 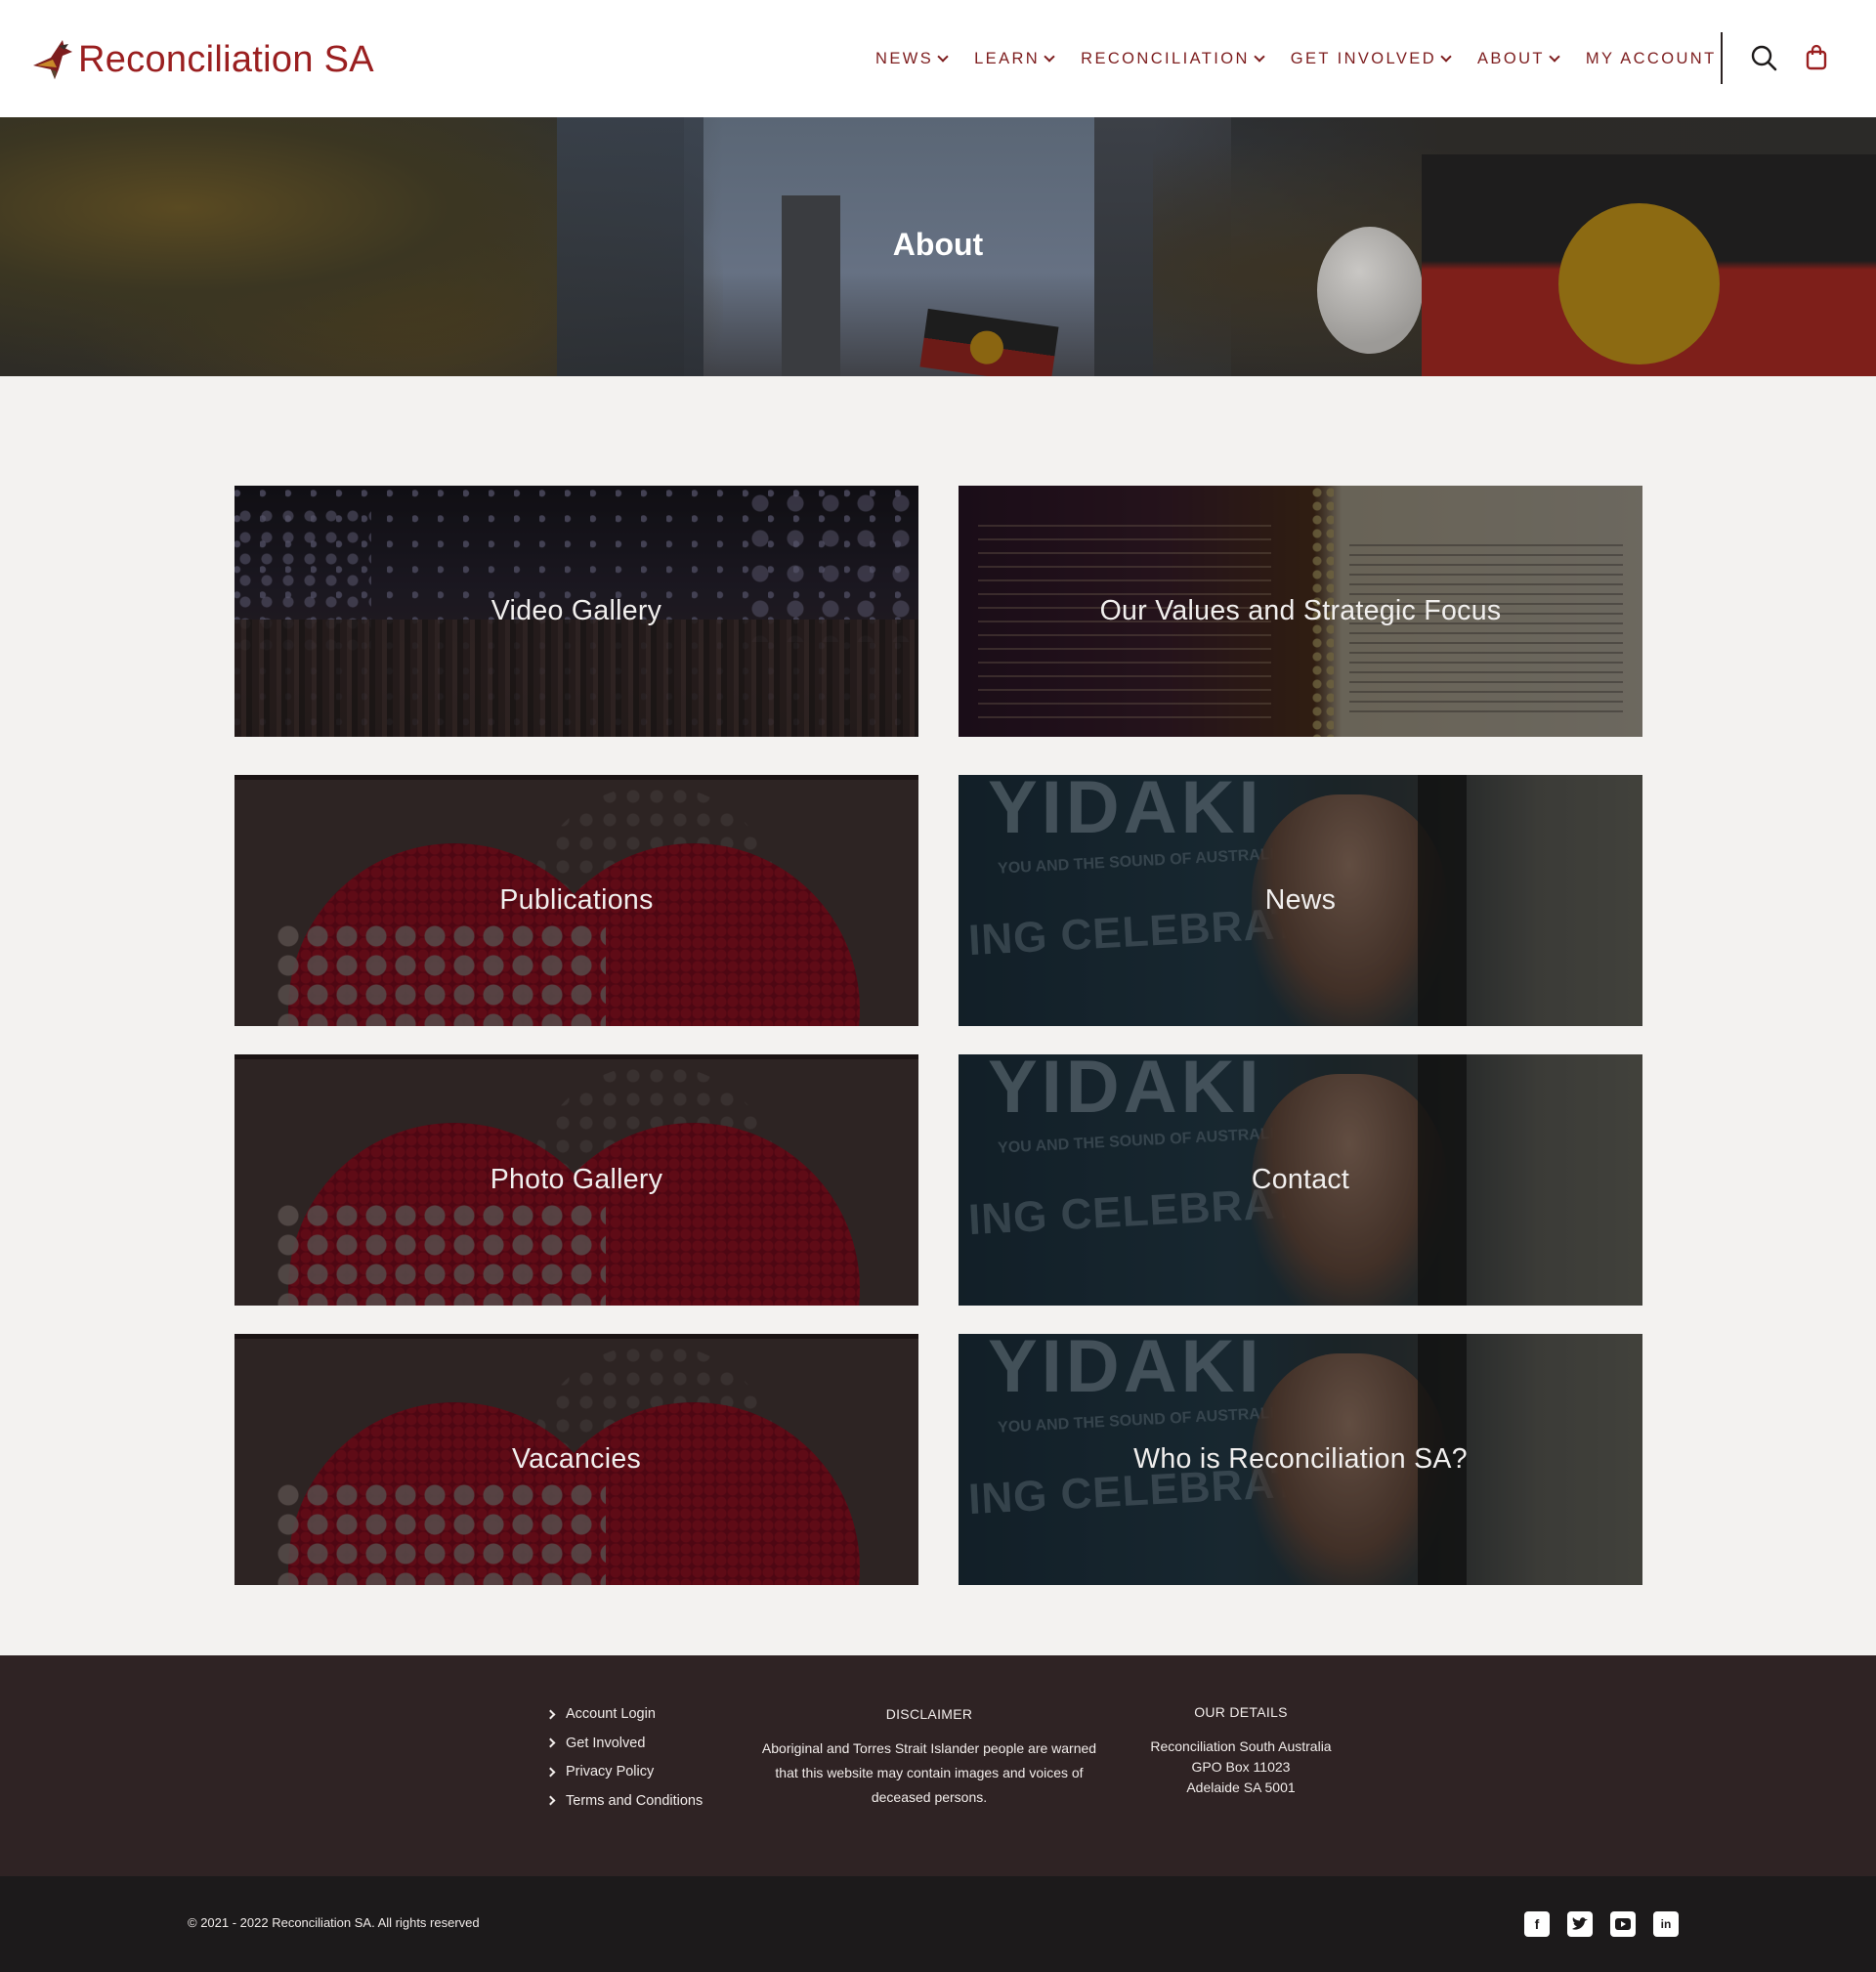 What do you see at coordinates (1241, 1712) in the screenshot?
I see `details-heading: OUR DETAILS` at bounding box center [1241, 1712].